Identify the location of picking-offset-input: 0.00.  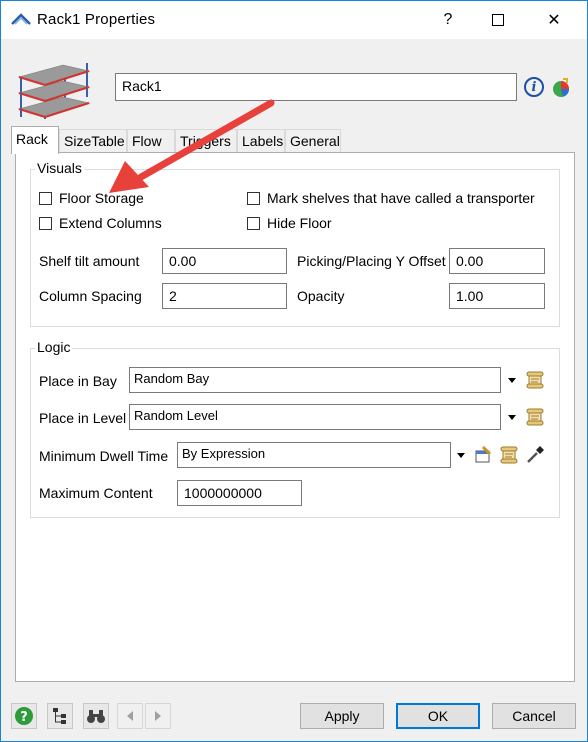
(497, 261).